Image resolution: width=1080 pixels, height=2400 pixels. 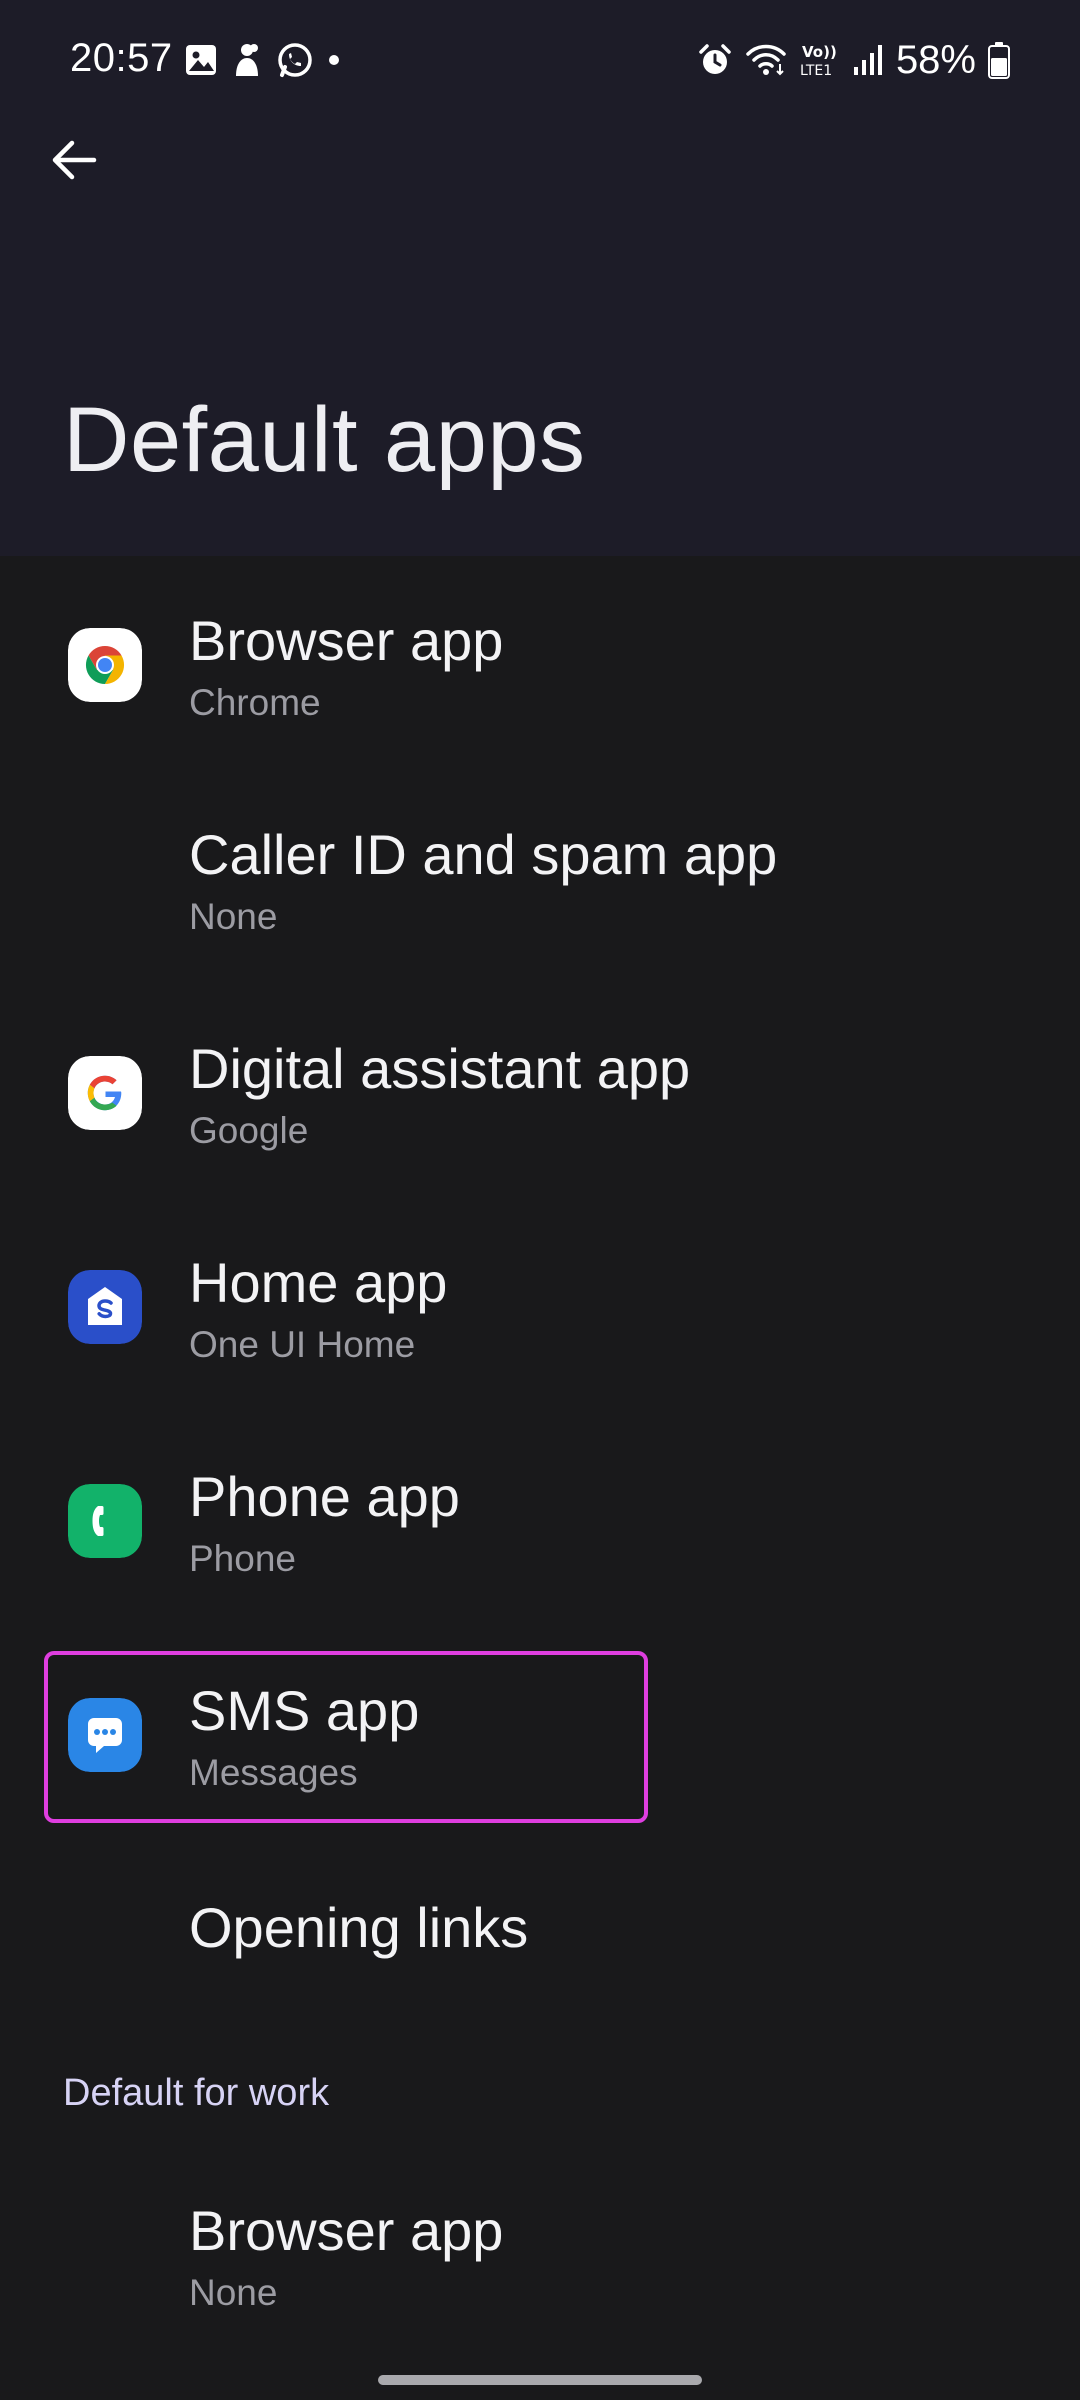 I want to click on arrow-back-icon, so click(x=74, y=160).